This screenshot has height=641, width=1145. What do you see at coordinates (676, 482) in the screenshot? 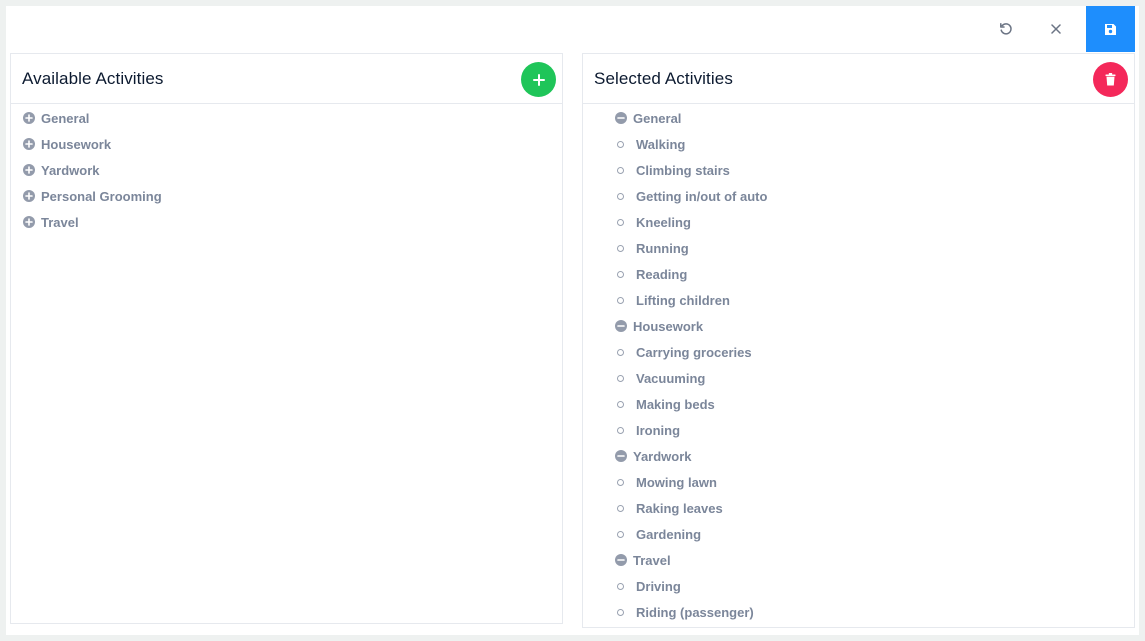
I see `activity-label: Mowing lawn` at bounding box center [676, 482].